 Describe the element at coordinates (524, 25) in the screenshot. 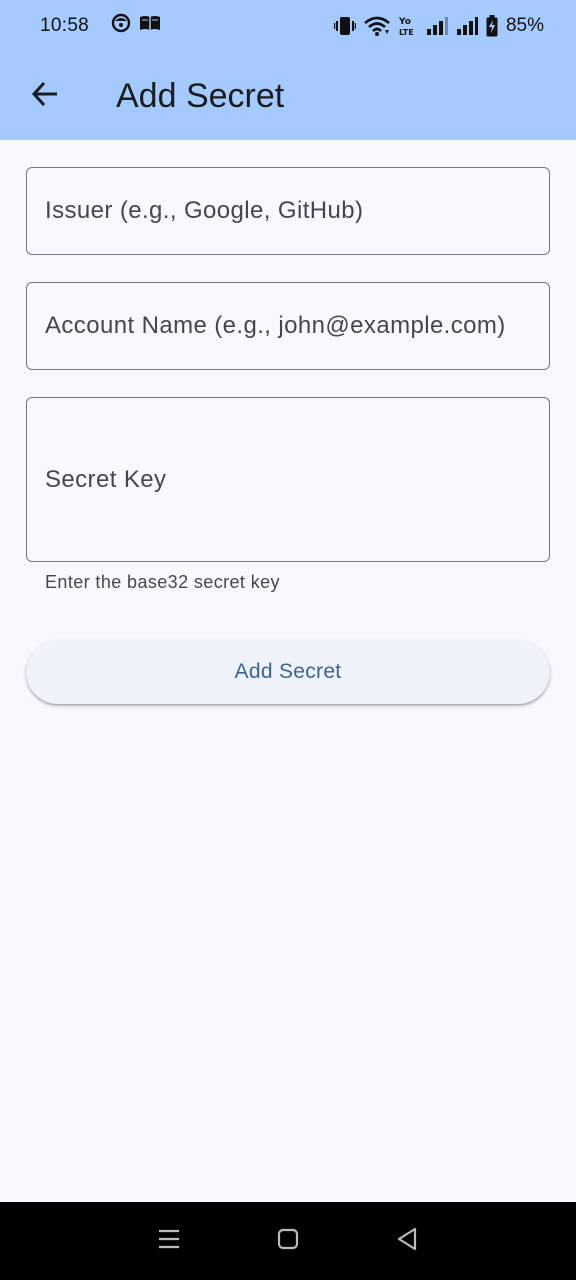

I see `battery-percent: 85%` at that location.